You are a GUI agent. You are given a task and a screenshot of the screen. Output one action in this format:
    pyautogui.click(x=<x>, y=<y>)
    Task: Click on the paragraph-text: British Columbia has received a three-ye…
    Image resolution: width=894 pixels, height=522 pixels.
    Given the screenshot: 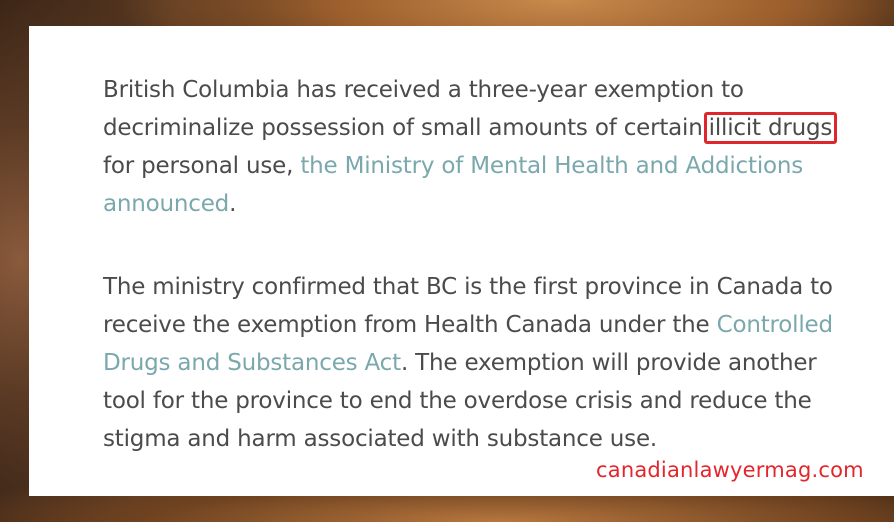 What is the action you would take?
    pyautogui.click(x=423, y=109)
    